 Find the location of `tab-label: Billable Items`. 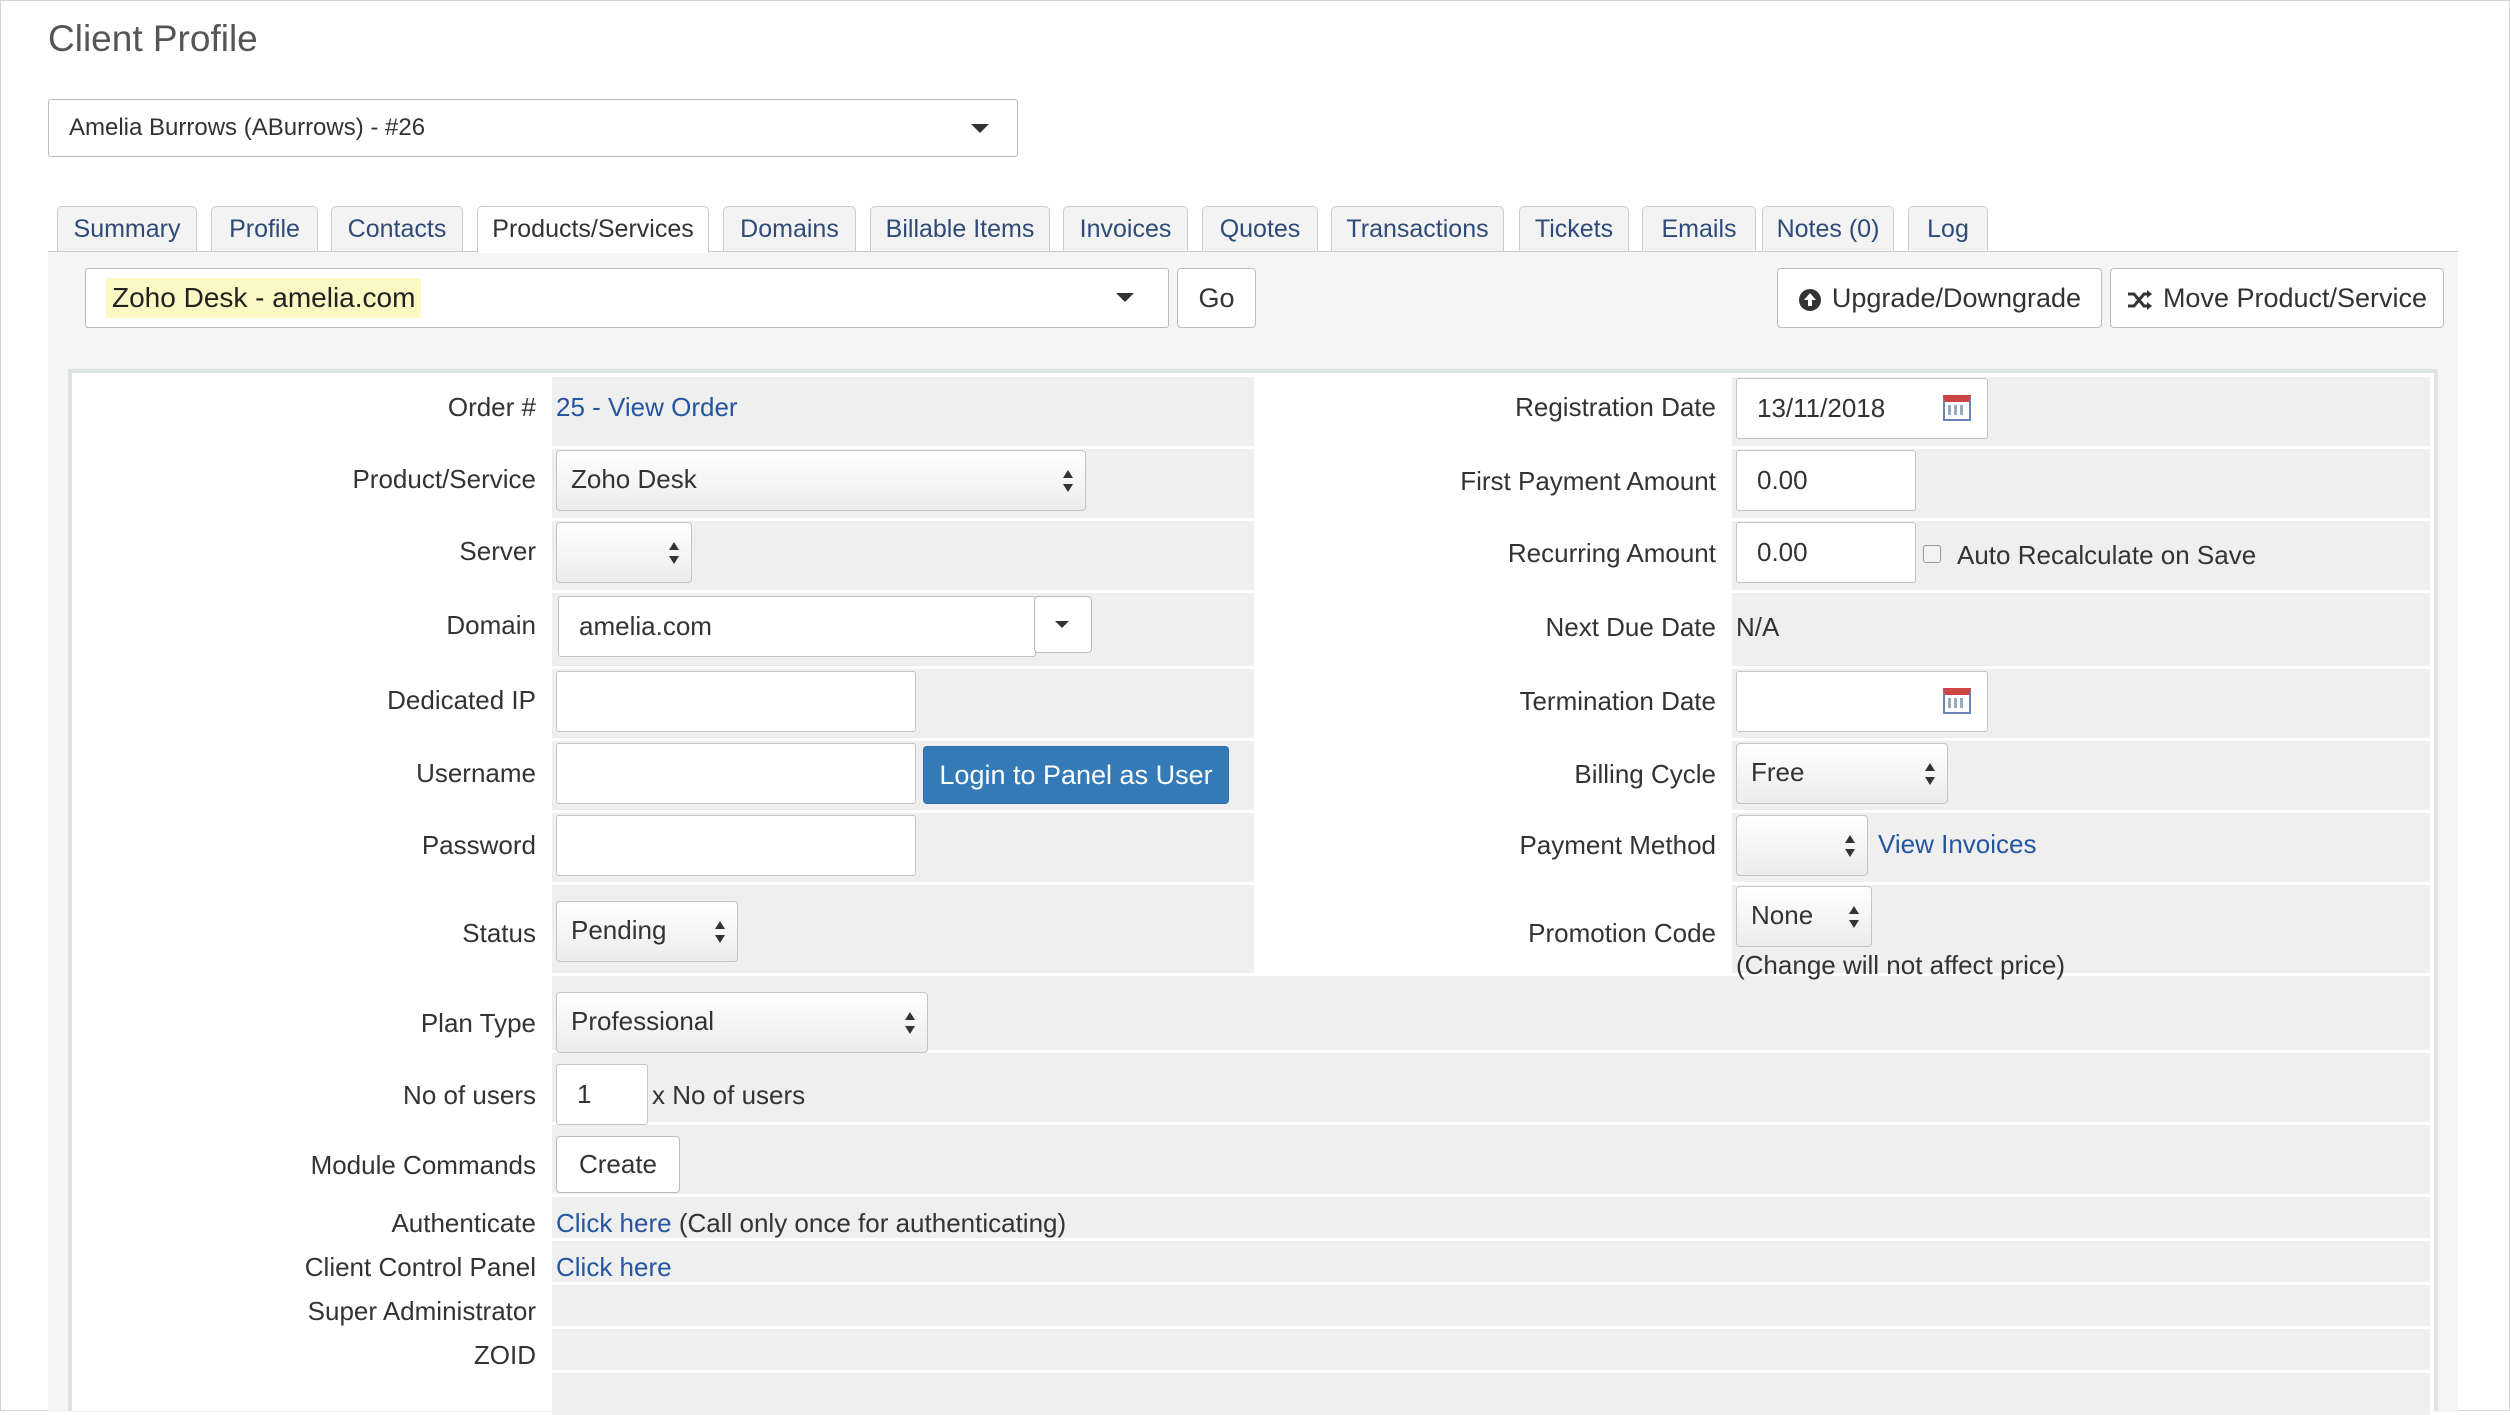

tab-label: Billable Items is located at coordinates (960, 229).